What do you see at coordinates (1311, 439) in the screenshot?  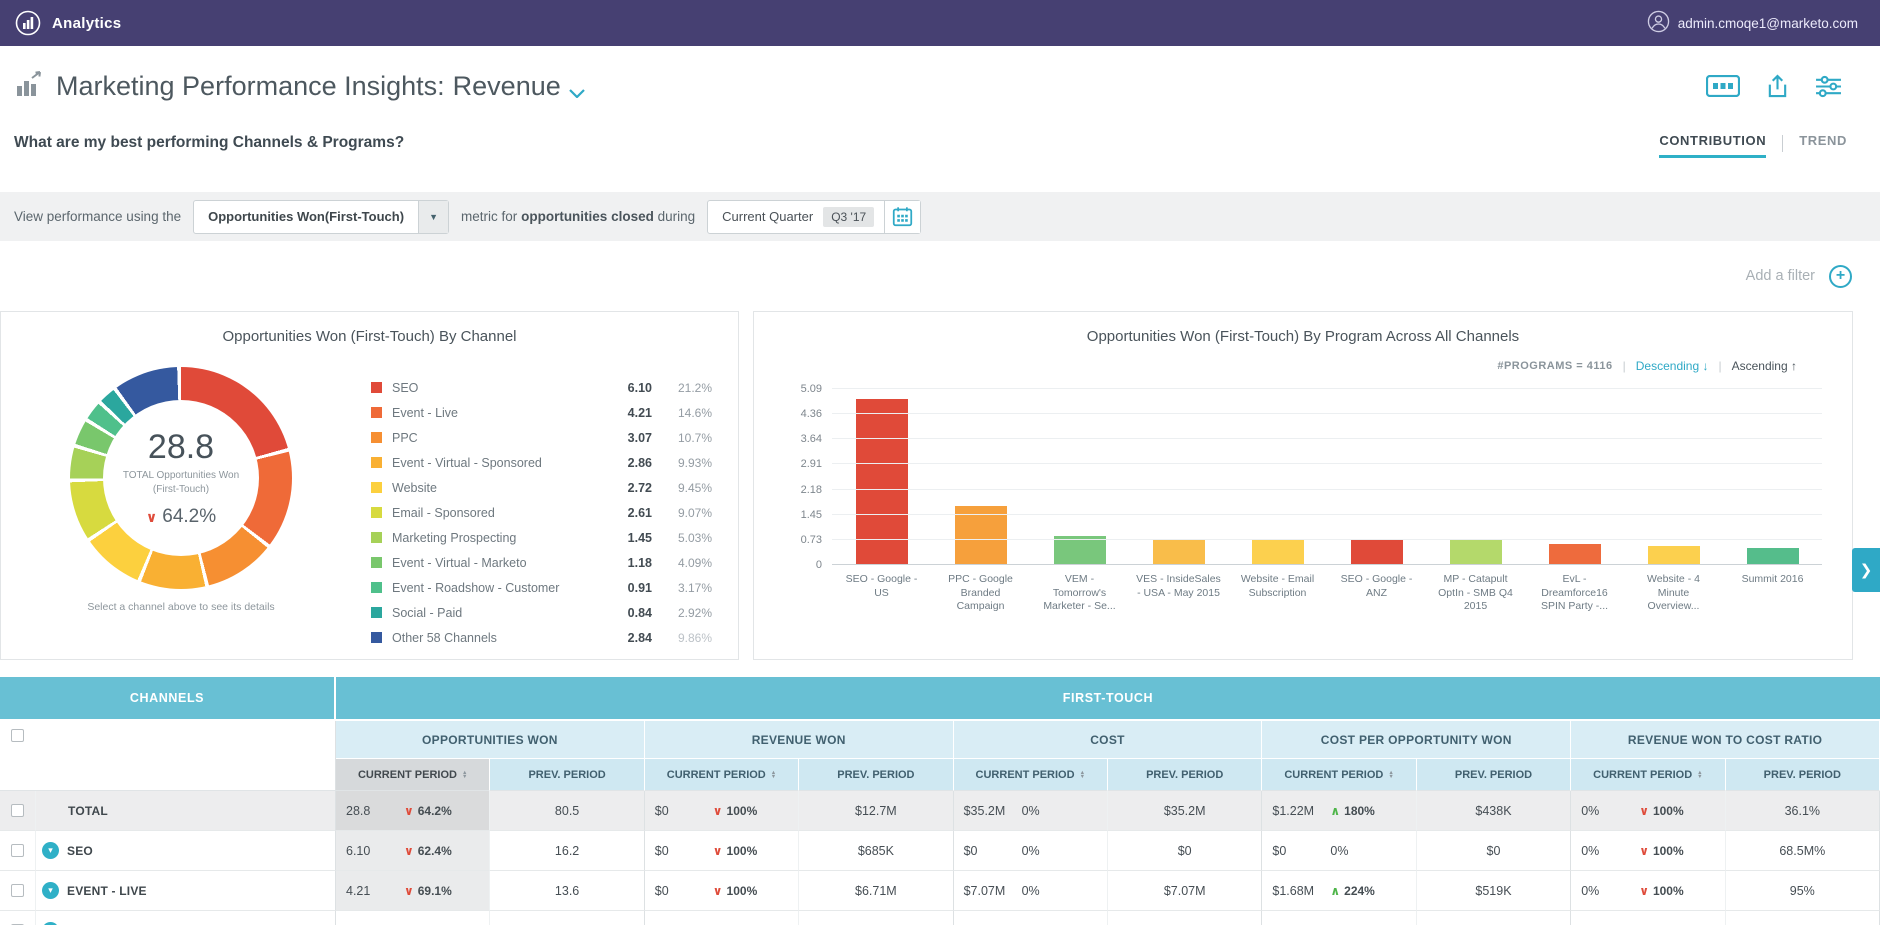 I see `gridline: 3.64` at bounding box center [1311, 439].